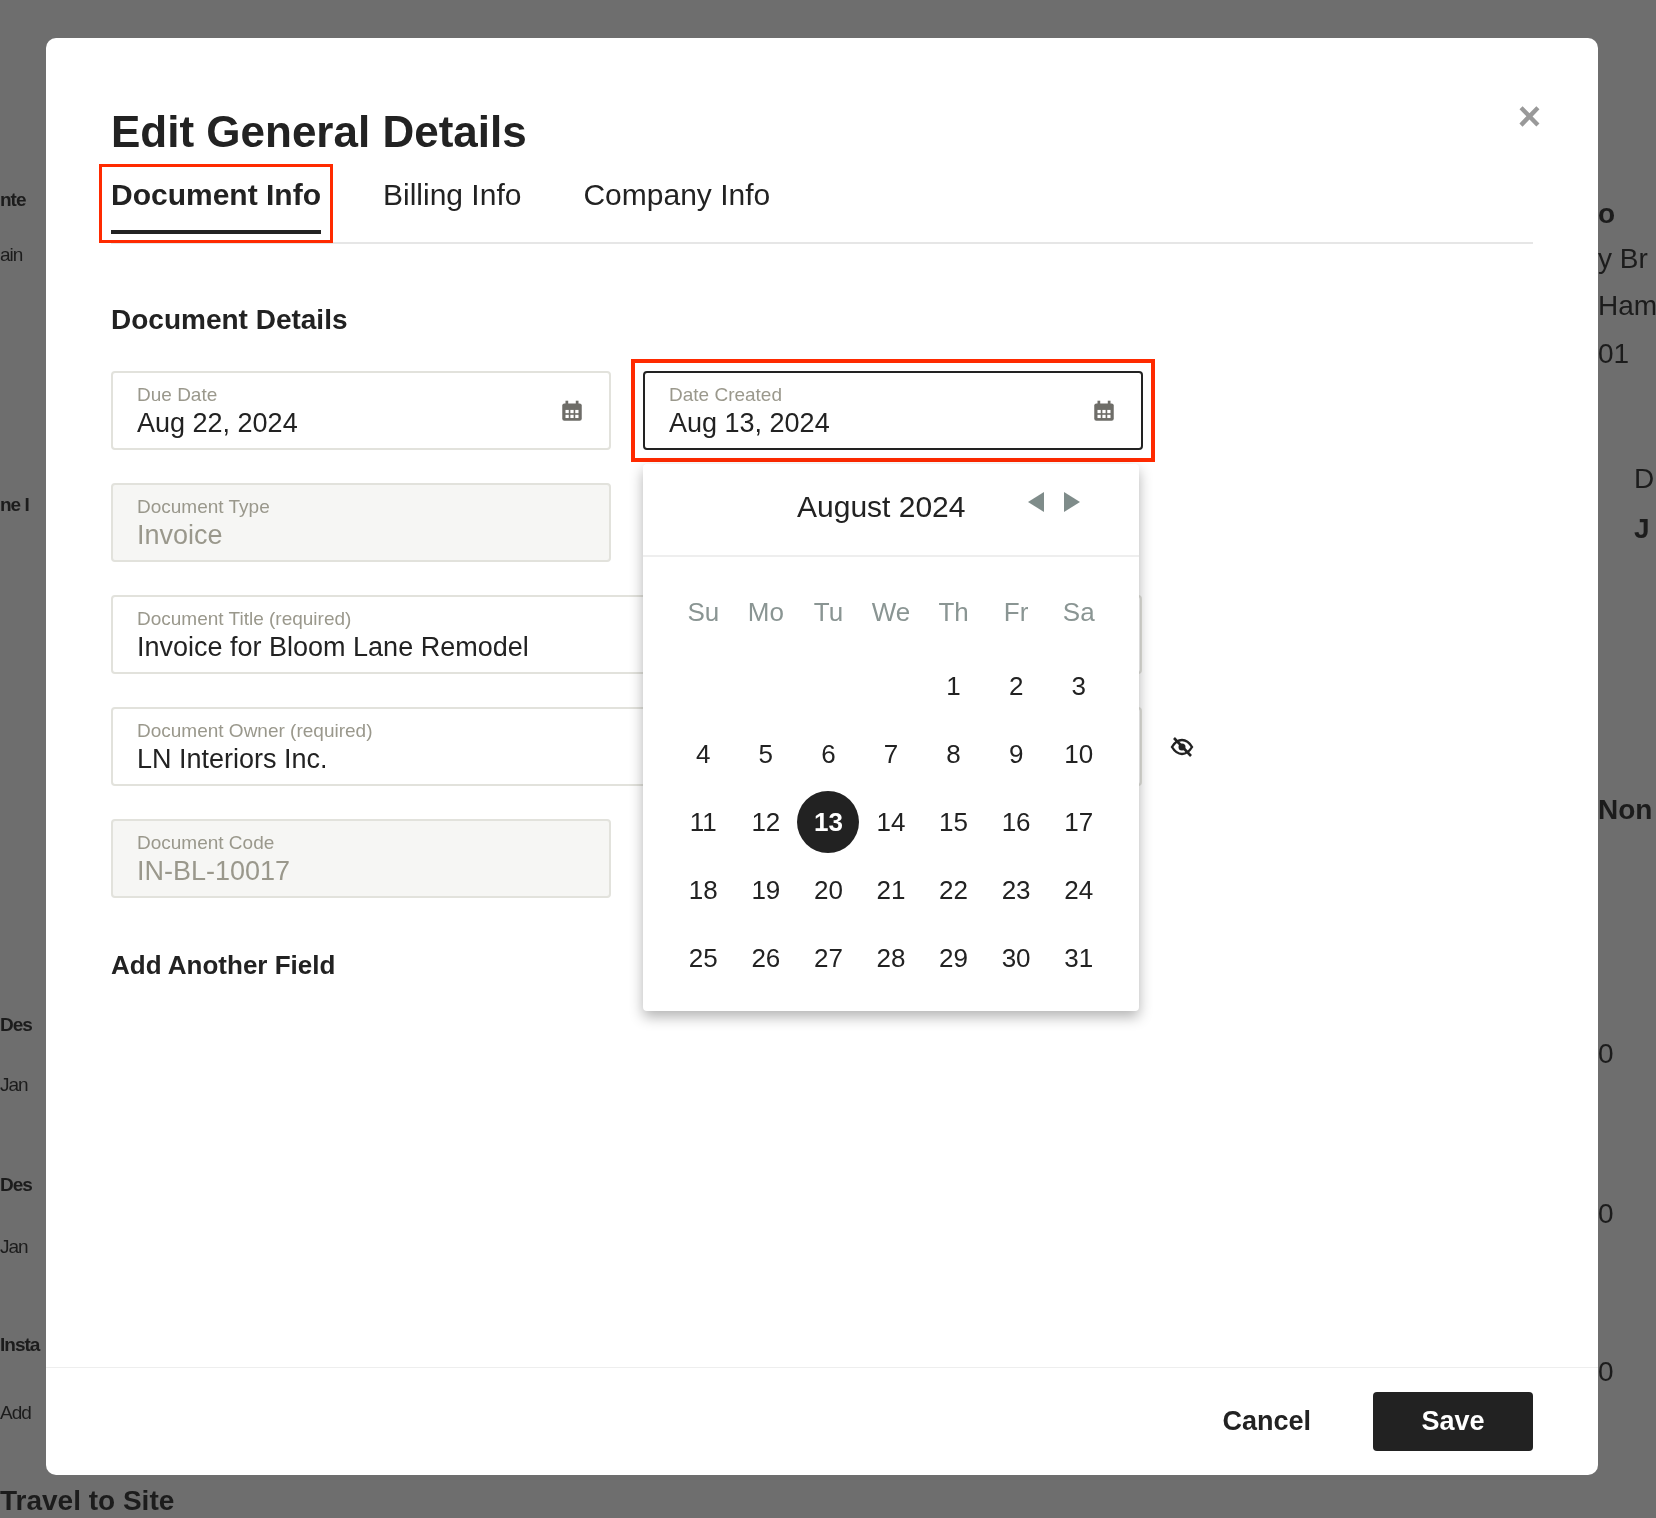 The width and height of the screenshot is (1656, 1518). I want to click on weekday-label: Mo, so click(765, 612).